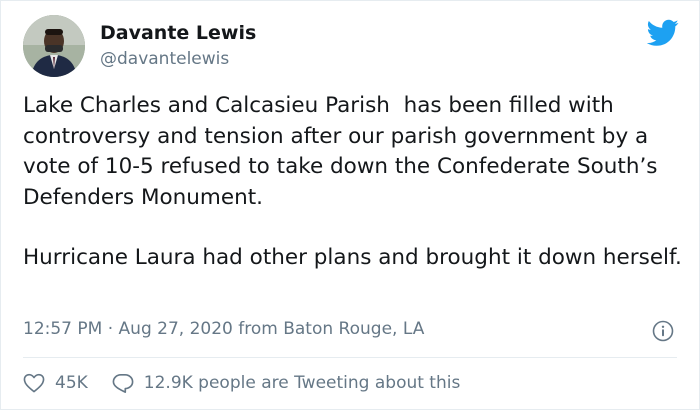 The image size is (700, 410). Describe the element at coordinates (176, 329) in the screenshot. I see `tweet-date: Aug 27, 2020` at that location.